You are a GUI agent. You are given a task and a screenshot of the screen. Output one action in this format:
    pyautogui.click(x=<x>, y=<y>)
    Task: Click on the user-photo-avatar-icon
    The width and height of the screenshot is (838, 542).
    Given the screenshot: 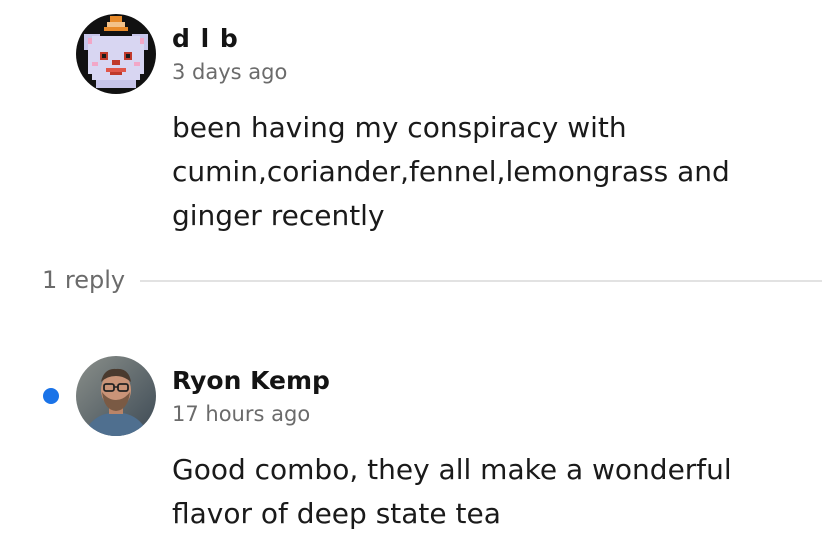 What is the action you would take?
    pyautogui.click(x=116, y=396)
    